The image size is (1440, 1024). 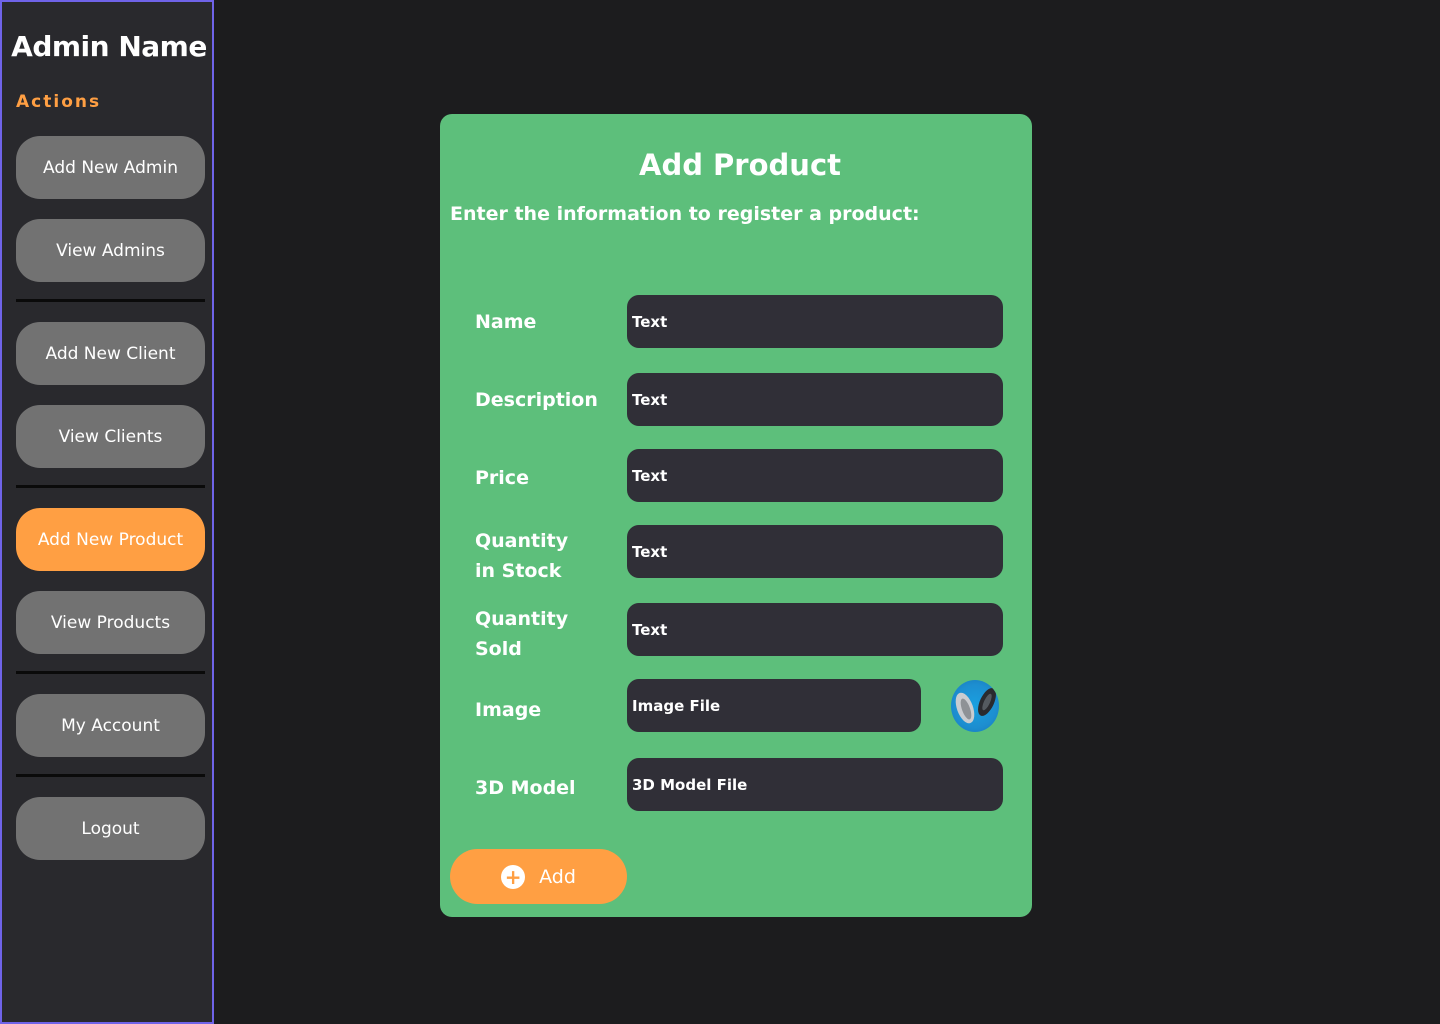 I want to click on quantity-sold-label-line2: Sold, so click(x=498, y=649).